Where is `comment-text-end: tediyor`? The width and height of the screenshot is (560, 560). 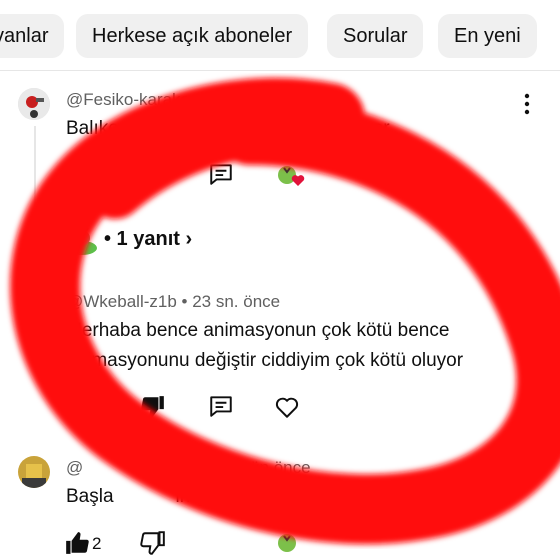 comment-text-end: tediyor is located at coordinates (361, 128).